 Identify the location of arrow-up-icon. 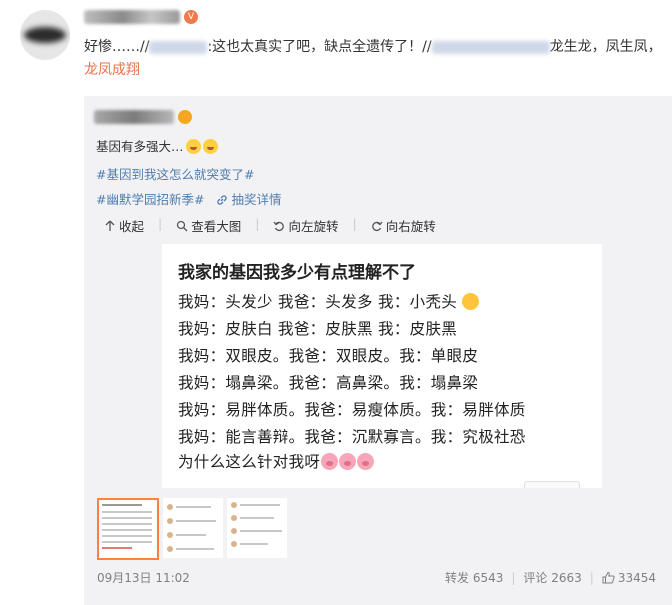
(110, 225).